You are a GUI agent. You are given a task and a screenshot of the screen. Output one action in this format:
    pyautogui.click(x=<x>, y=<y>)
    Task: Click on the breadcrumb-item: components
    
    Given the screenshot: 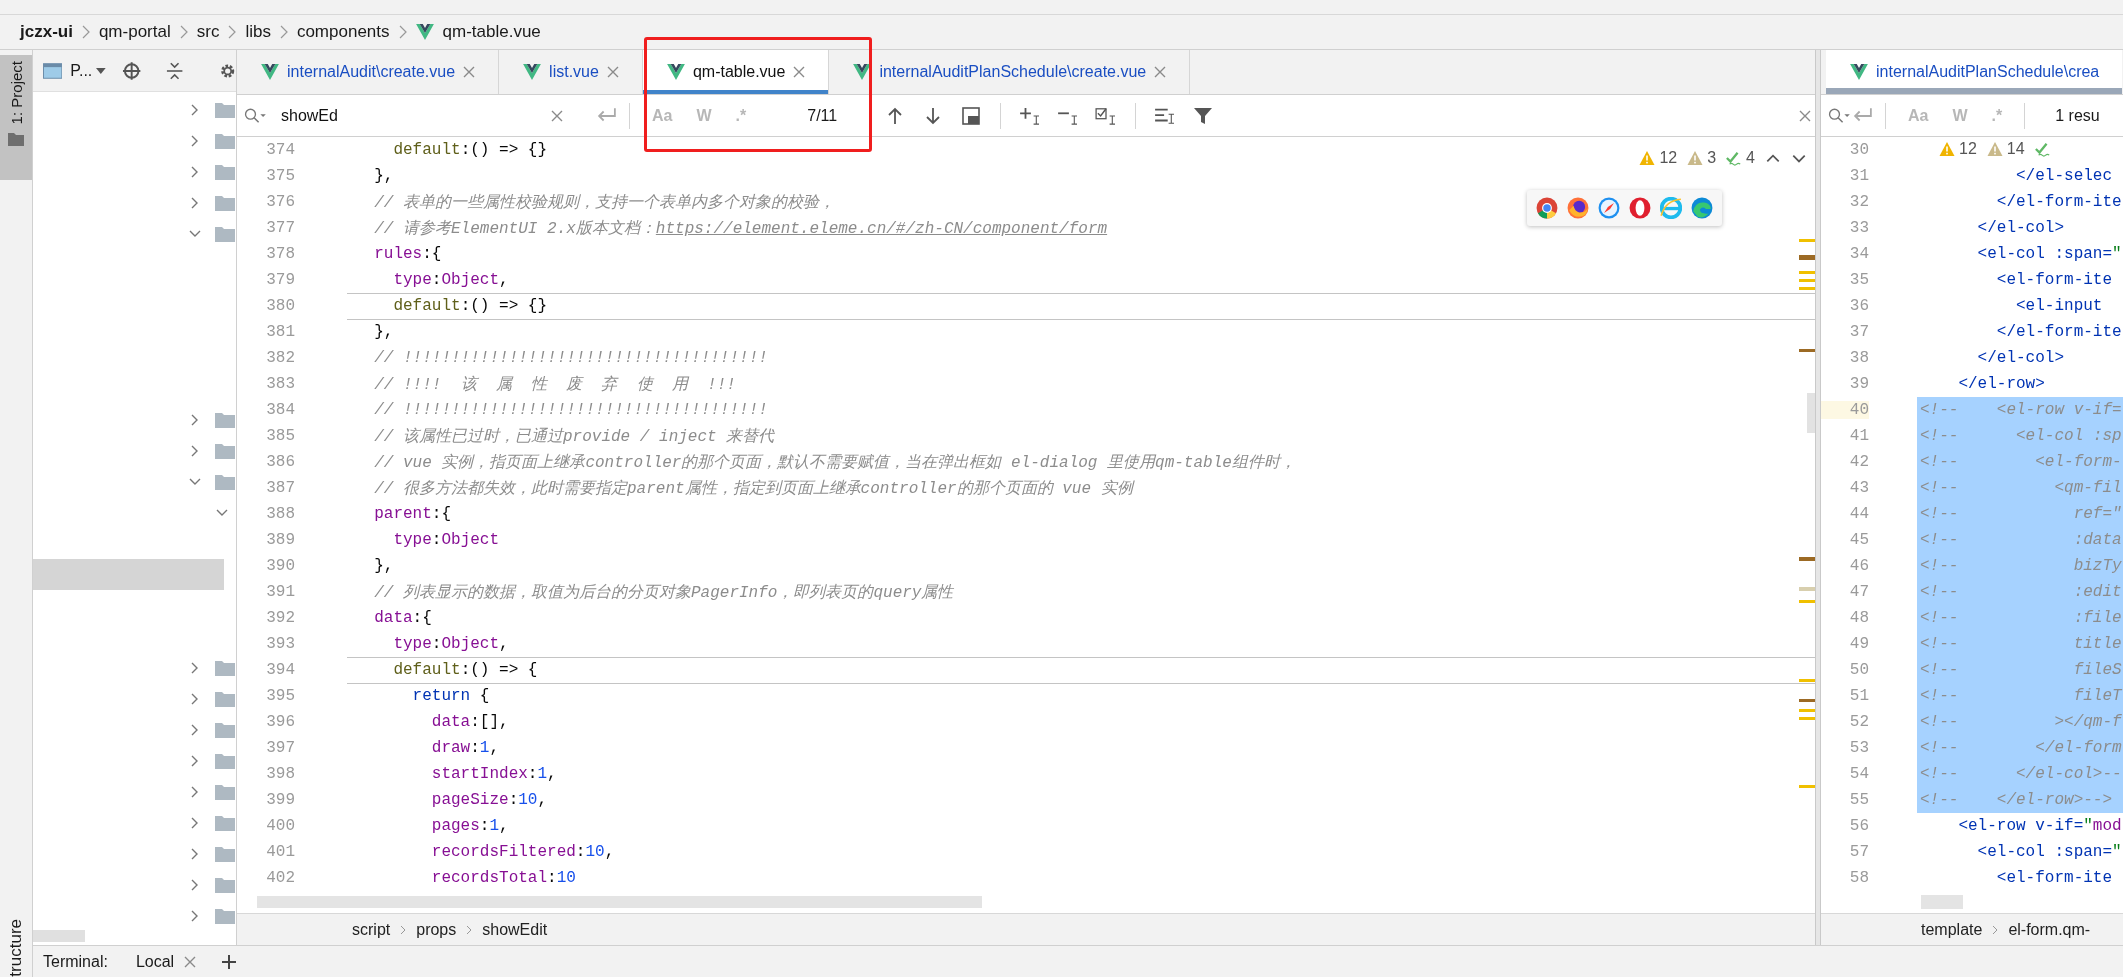 What is the action you would take?
    pyautogui.click(x=343, y=32)
    